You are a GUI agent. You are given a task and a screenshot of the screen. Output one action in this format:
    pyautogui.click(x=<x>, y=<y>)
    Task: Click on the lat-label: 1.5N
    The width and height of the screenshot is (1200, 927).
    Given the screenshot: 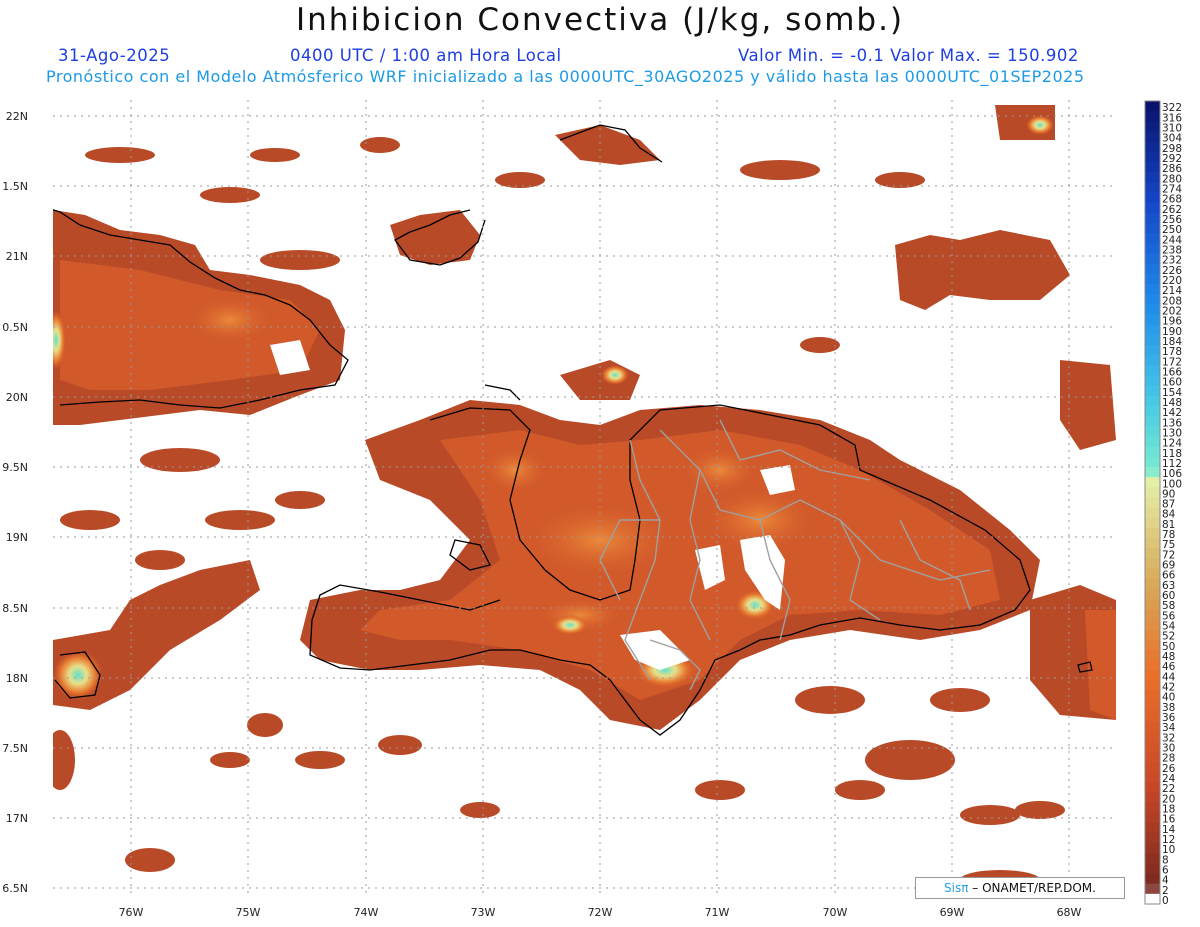 What is the action you would take?
    pyautogui.click(x=15, y=186)
    